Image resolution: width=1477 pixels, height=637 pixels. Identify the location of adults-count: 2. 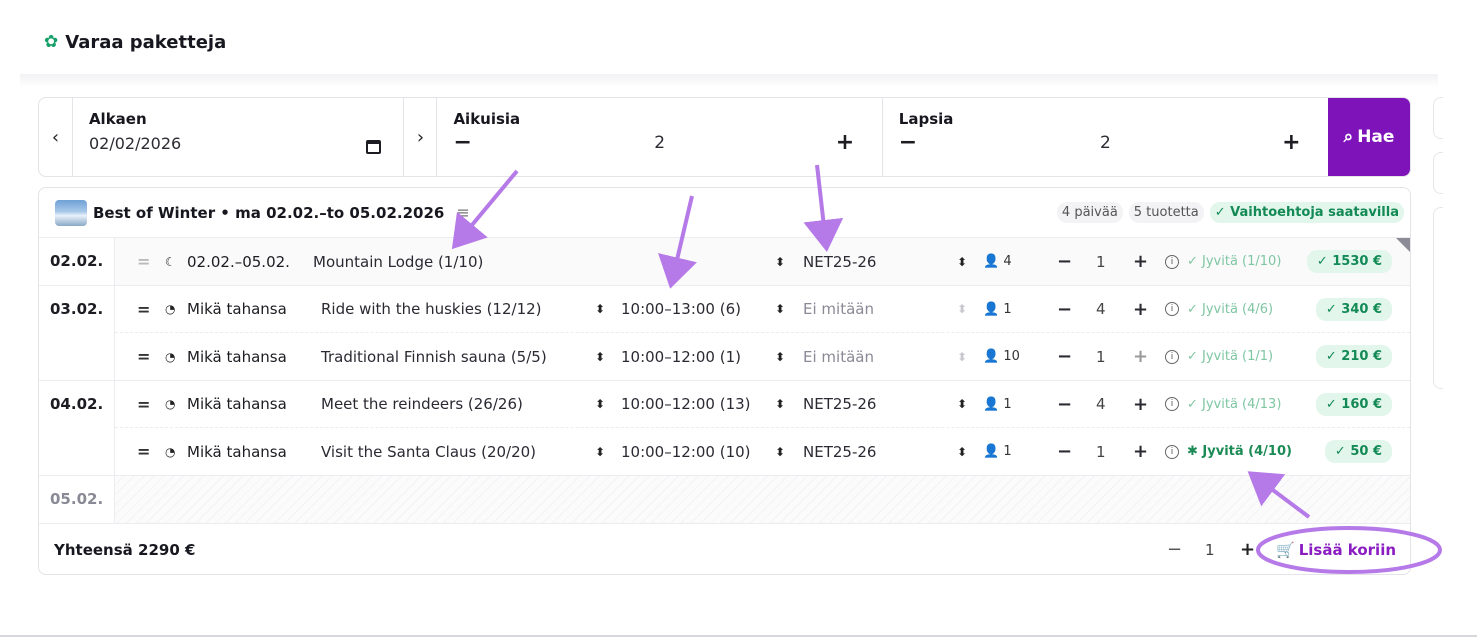
(659, 143).